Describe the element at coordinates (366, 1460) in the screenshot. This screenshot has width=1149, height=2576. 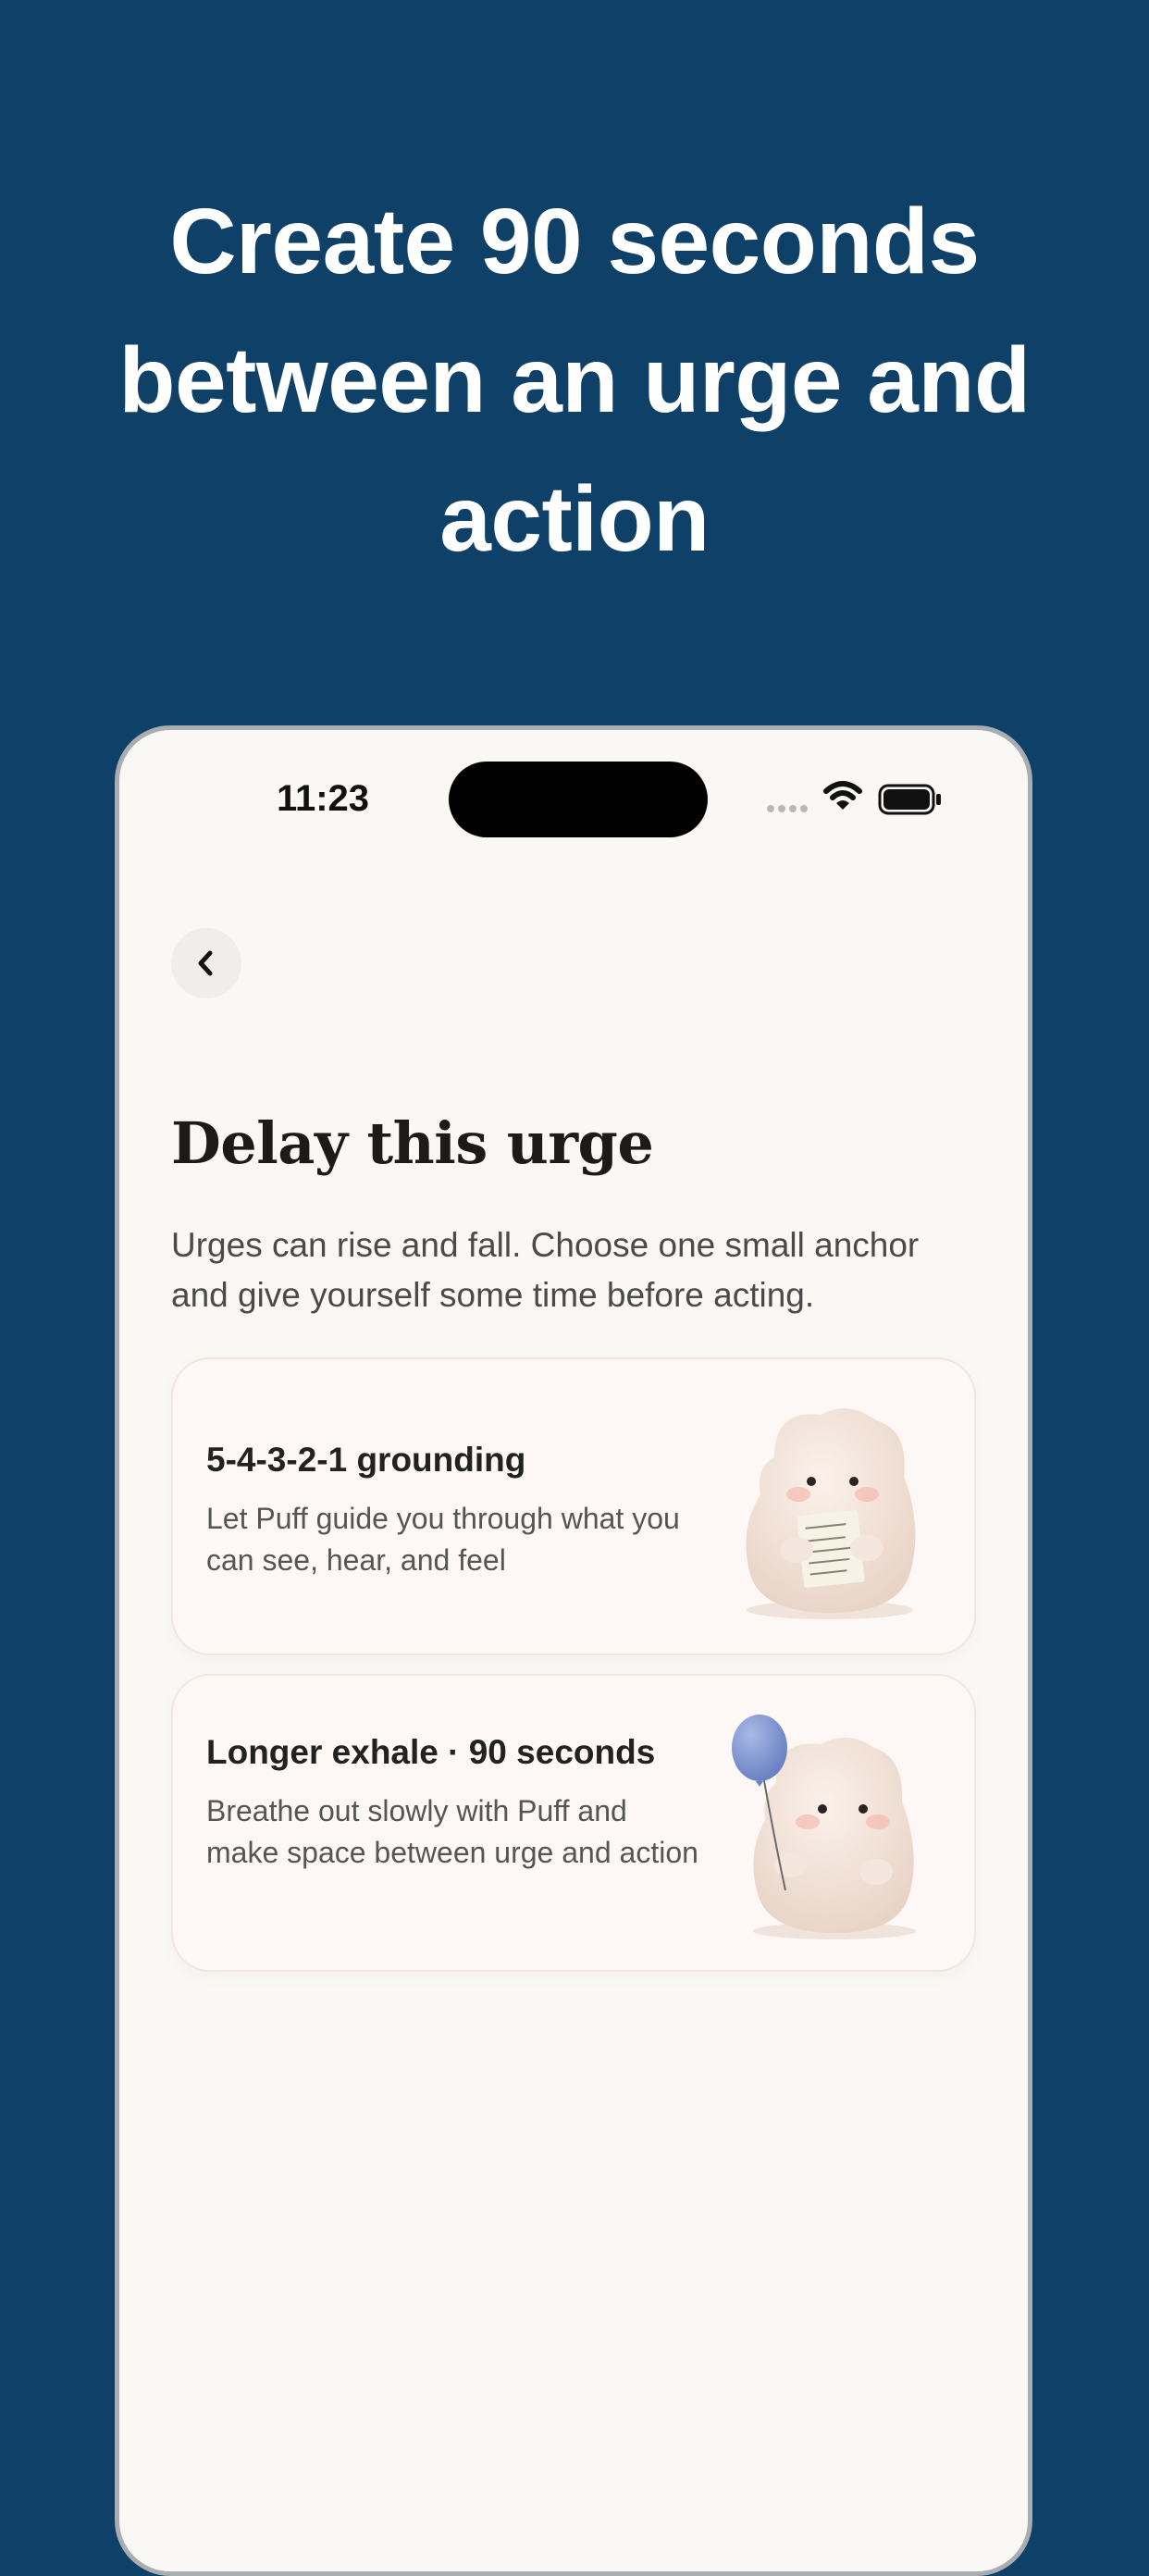
I see `option-title: 5-4-3-2-1 grounding` at that location.